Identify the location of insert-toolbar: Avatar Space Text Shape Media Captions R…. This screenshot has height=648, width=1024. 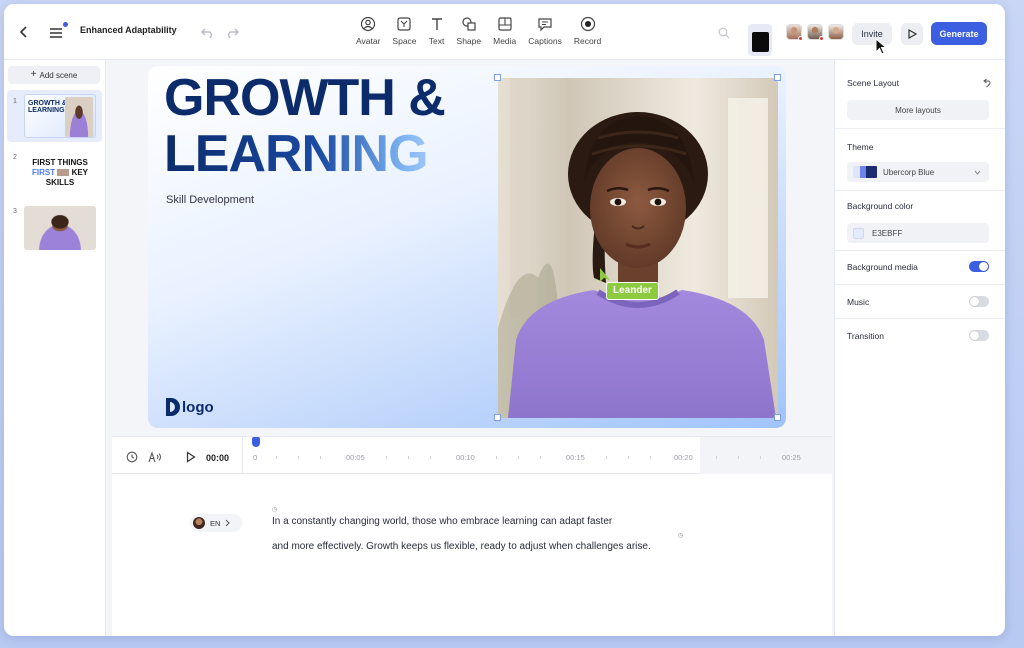
(478, 34).